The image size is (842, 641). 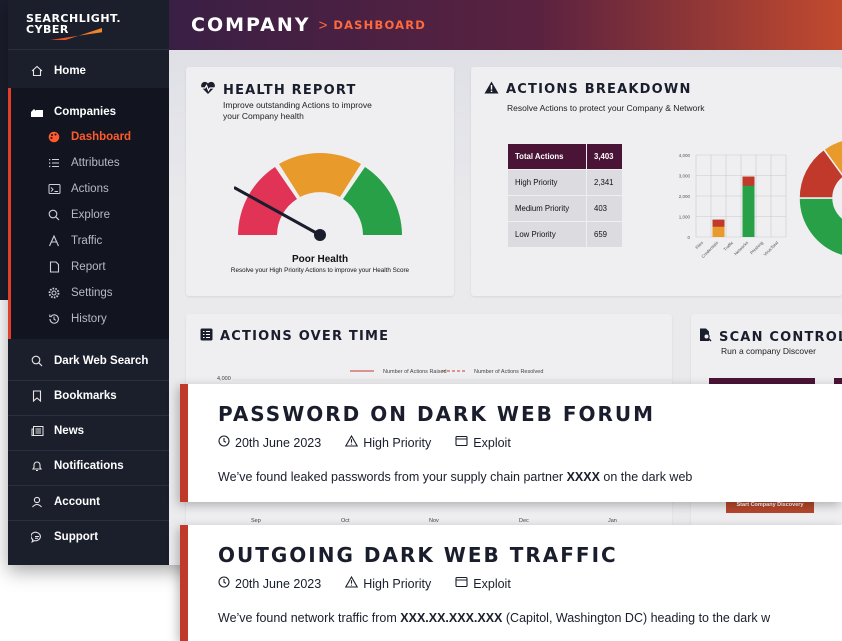 I want to click on sidebar-item-label: Report, so click(x=88, y=267).